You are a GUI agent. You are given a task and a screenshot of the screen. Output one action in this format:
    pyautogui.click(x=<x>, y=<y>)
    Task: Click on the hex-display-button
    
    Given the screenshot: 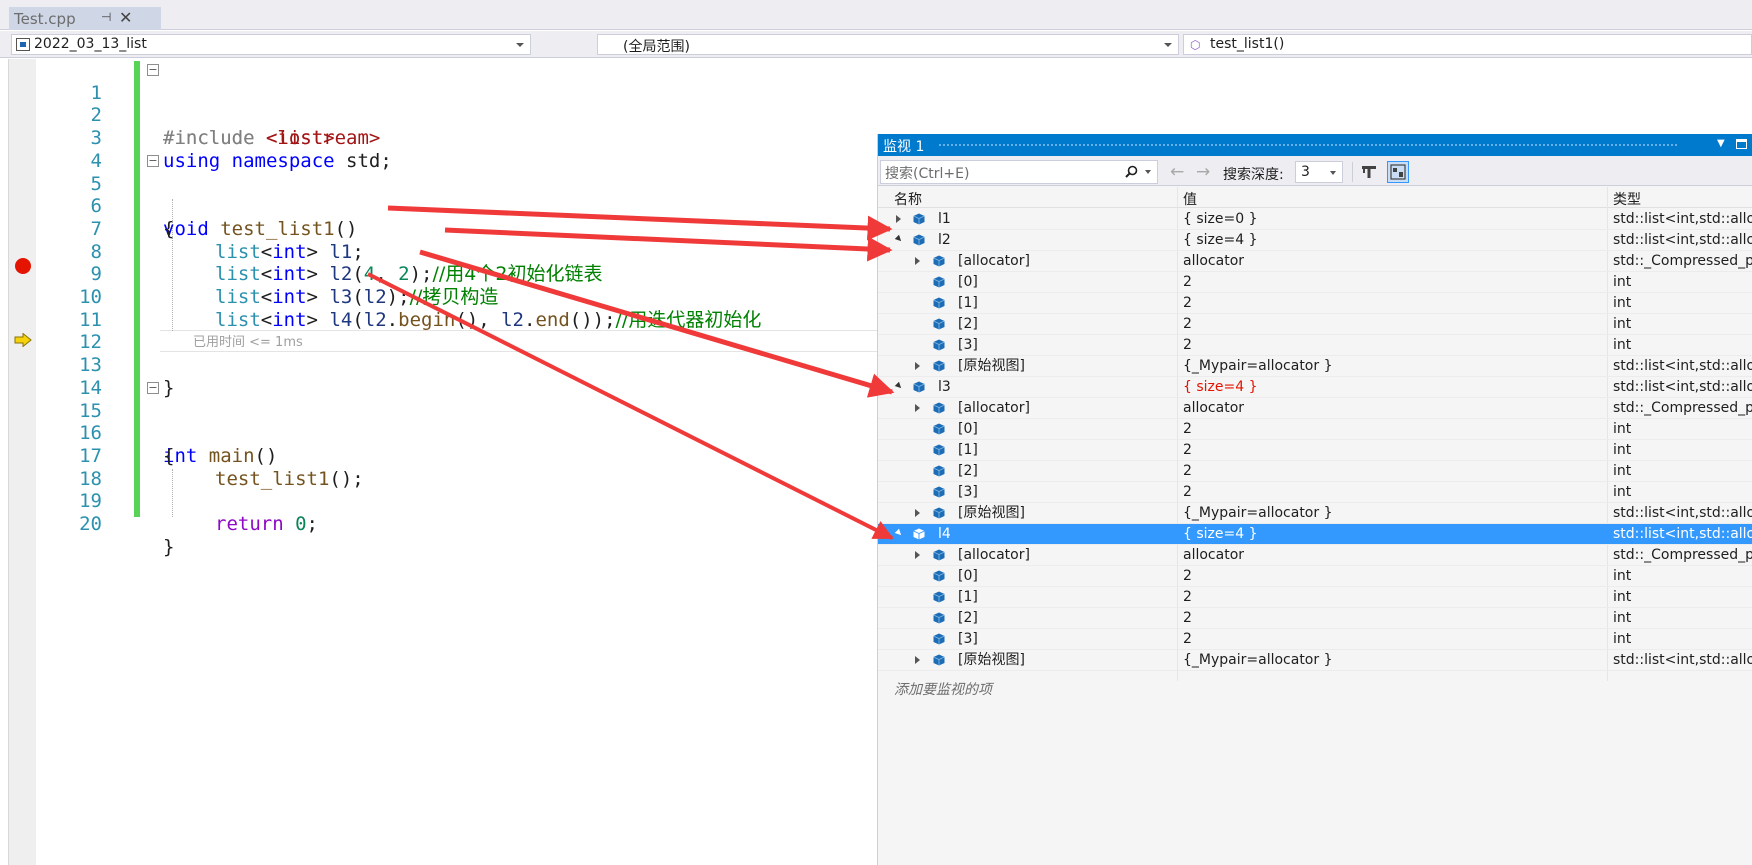 What is the action you would take?
    pyautogui.click(x=1398, y=172)
    